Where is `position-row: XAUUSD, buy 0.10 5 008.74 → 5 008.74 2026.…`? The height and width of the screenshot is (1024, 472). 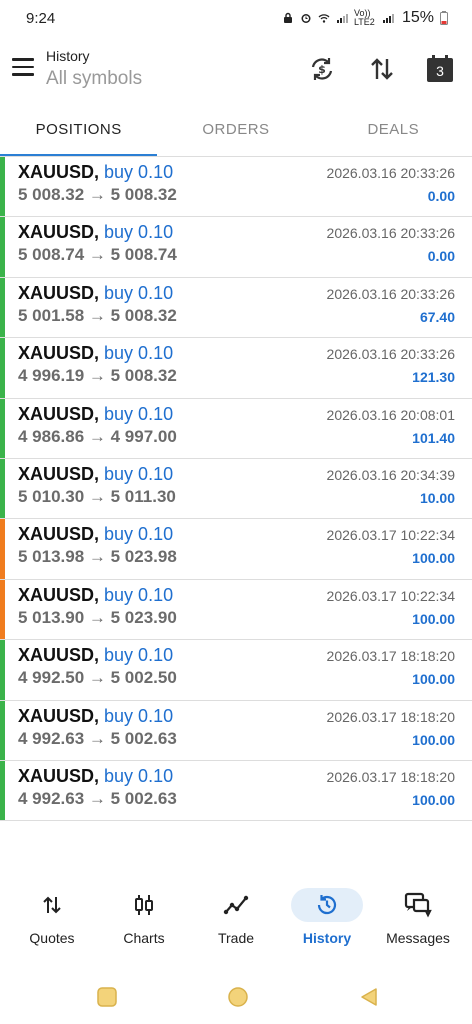
position-row: XAUUSD, buy 0.10 5 008.74 → 5 008.74 2026.… is located at coordinates (236, 247).